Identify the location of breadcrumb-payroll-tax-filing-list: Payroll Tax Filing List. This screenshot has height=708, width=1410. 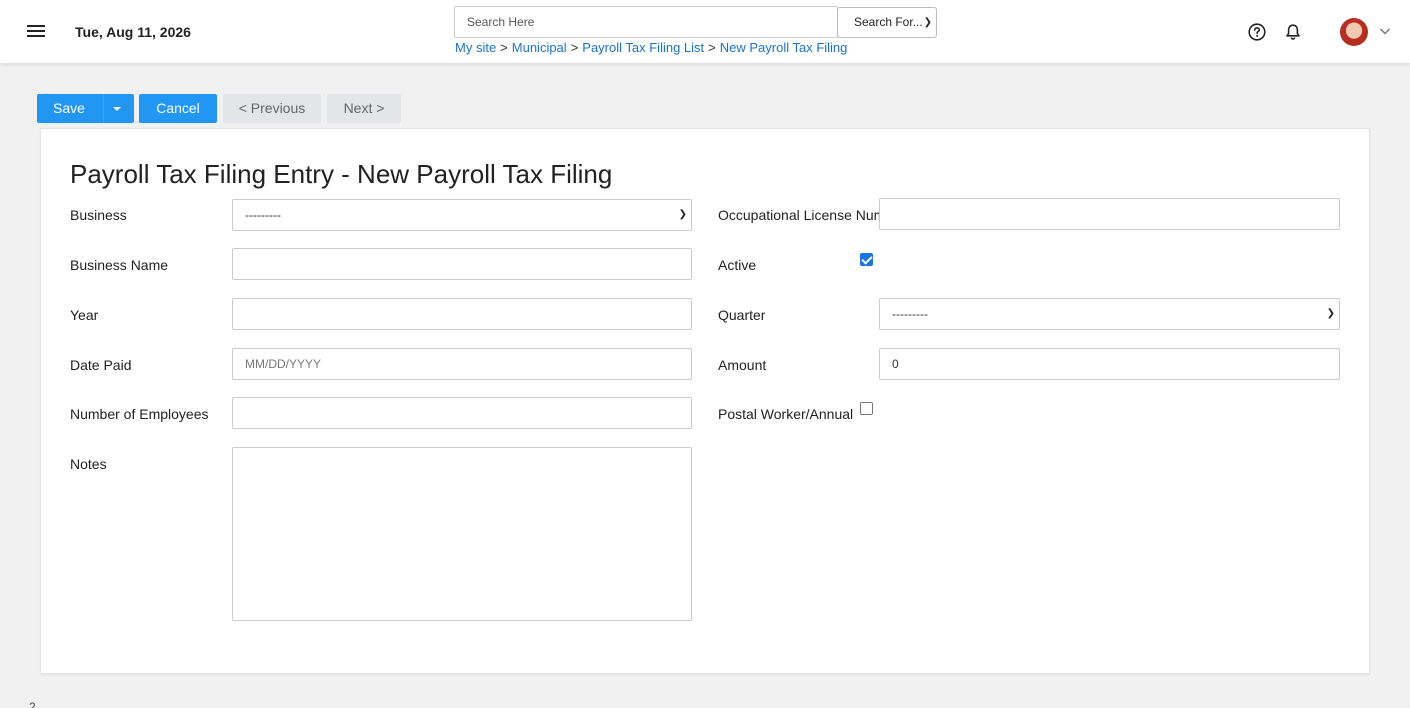
(643, 47).